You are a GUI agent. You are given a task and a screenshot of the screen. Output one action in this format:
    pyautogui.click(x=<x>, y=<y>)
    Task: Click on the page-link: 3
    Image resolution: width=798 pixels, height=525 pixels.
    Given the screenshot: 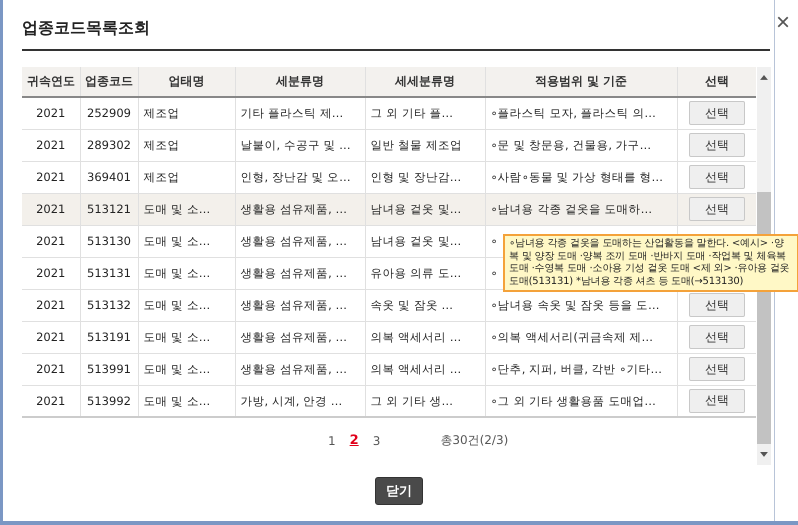 What is the action you would take?
    pyautogui.click(x=376, y=441)
    